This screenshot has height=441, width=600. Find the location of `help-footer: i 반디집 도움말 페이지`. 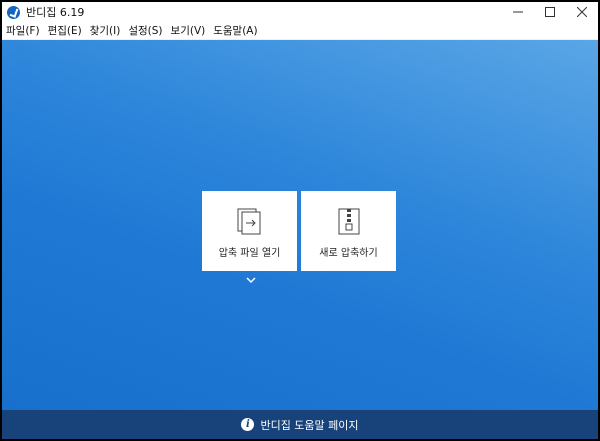

help-footer: i 반디집 도움말 페이지 is located at coordinates (300, 424).